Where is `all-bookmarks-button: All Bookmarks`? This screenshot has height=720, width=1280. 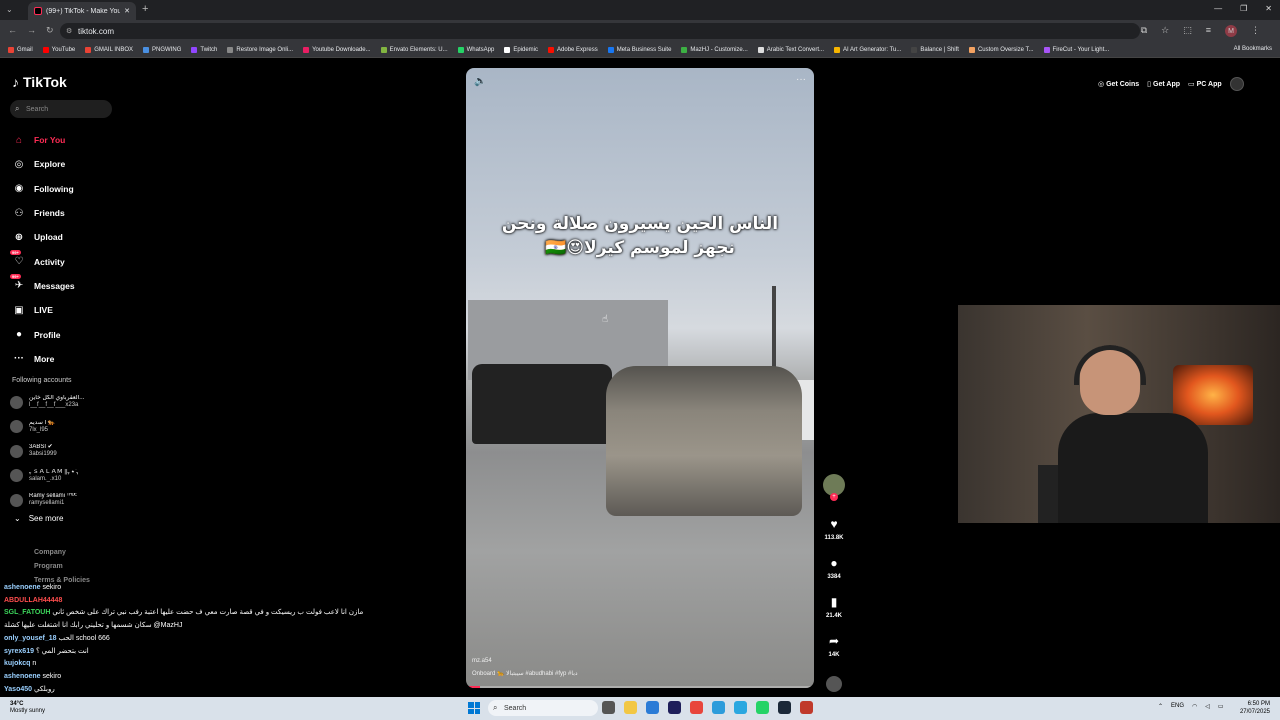 all-bookmarks-button: All Bookmarks is located at coordinates (1253, 49).